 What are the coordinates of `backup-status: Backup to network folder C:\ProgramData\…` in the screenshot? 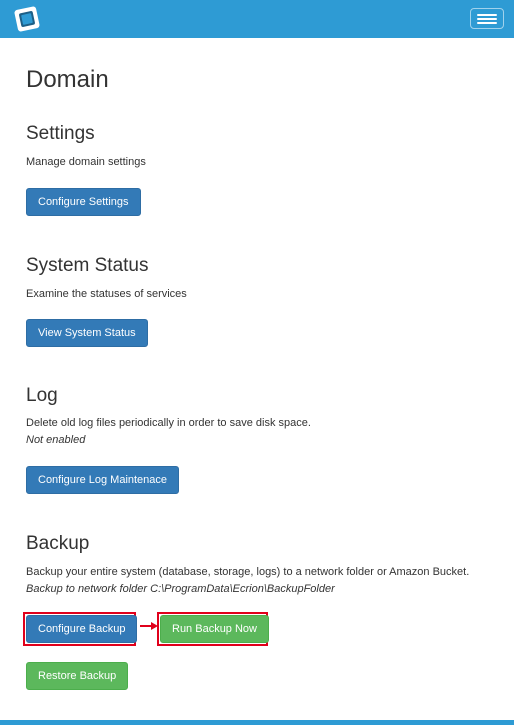 It's located at (180, 589).